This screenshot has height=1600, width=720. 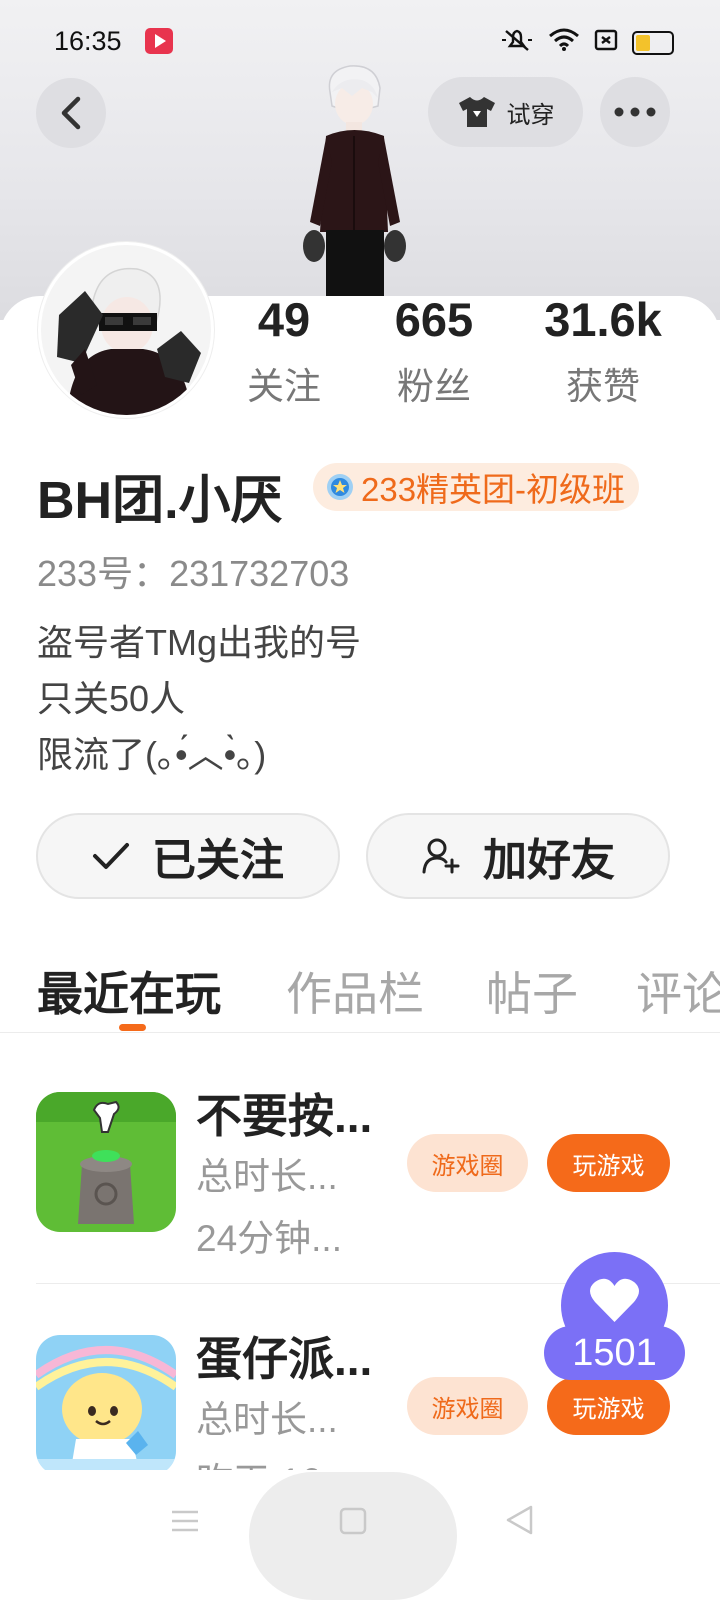 I want to click on stat-likes-count: 31.6k, so click(x=603, y=319).